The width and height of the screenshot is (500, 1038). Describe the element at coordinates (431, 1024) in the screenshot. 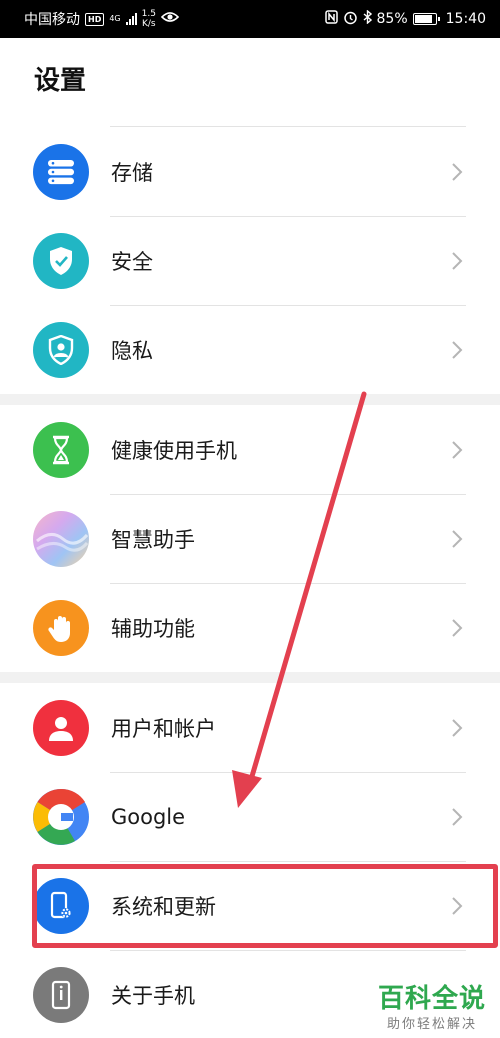

I see `watermark-subtitle: 助你轻松解决` at that location.